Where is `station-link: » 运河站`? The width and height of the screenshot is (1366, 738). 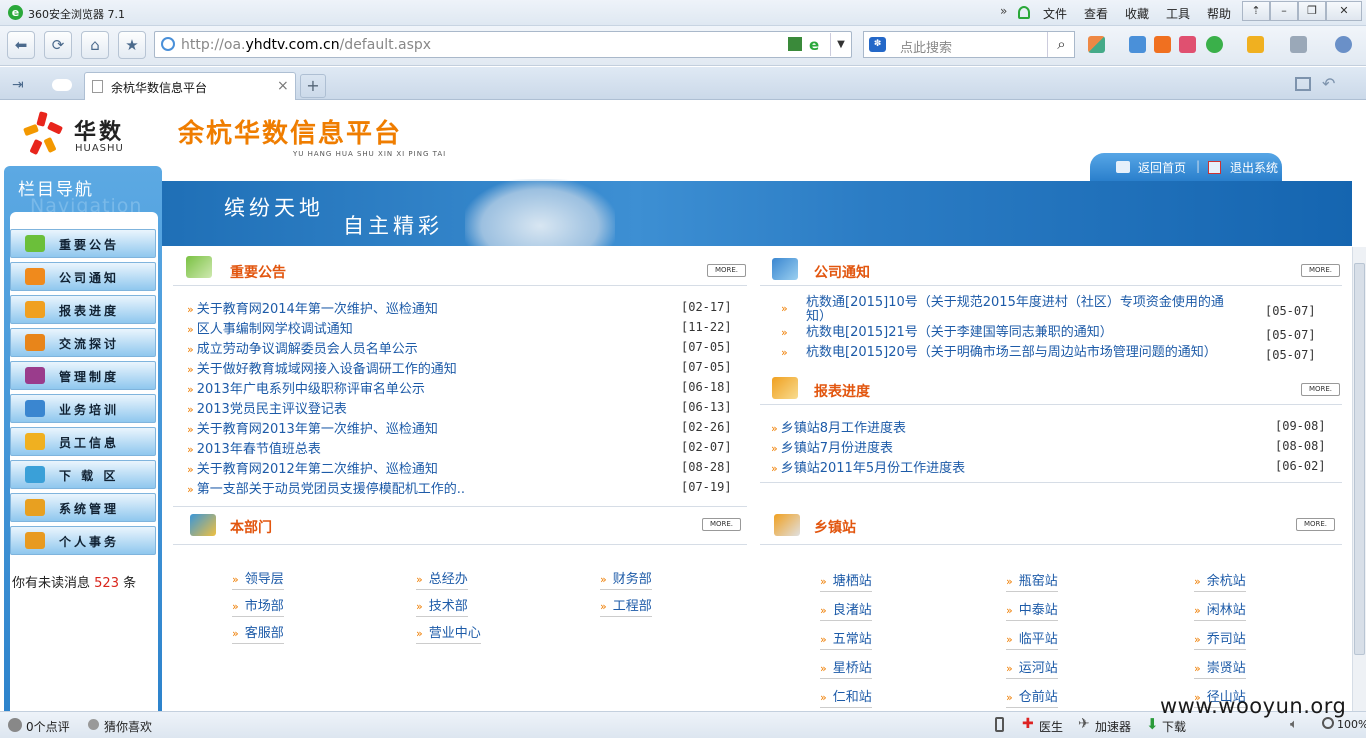 station-link: » 运河站 is located at coordinates (1032, 668).